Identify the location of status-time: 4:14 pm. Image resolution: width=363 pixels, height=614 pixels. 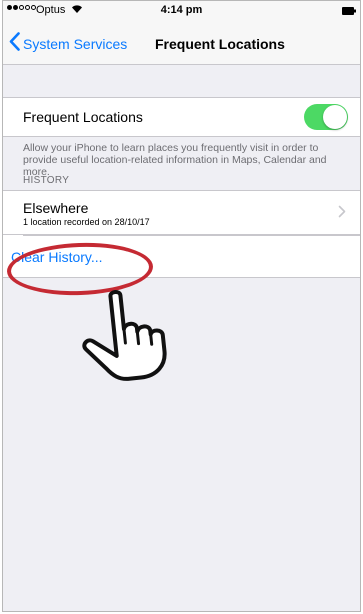
(181, 10).